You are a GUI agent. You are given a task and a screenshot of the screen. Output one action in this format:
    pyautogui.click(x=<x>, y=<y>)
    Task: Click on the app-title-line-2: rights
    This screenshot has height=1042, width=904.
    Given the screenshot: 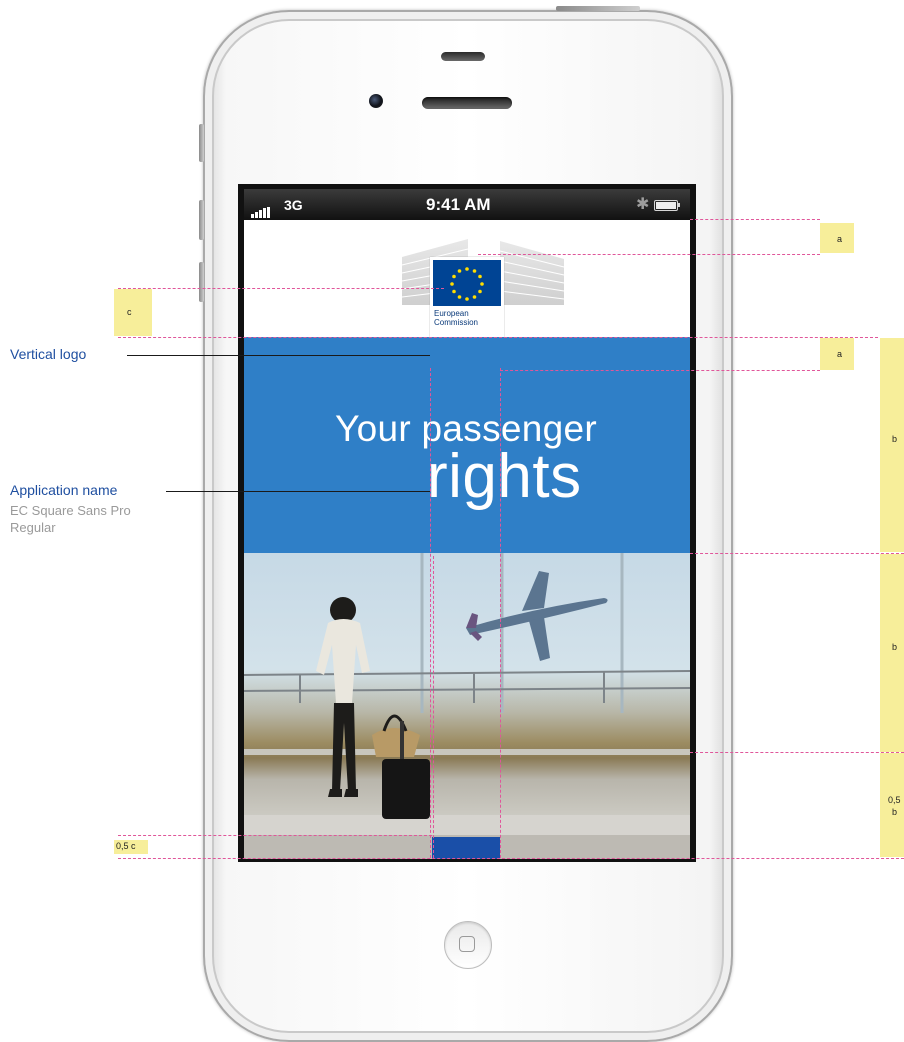 What is the action you would take?
    pyautogui.click(x=504, y=476)
    